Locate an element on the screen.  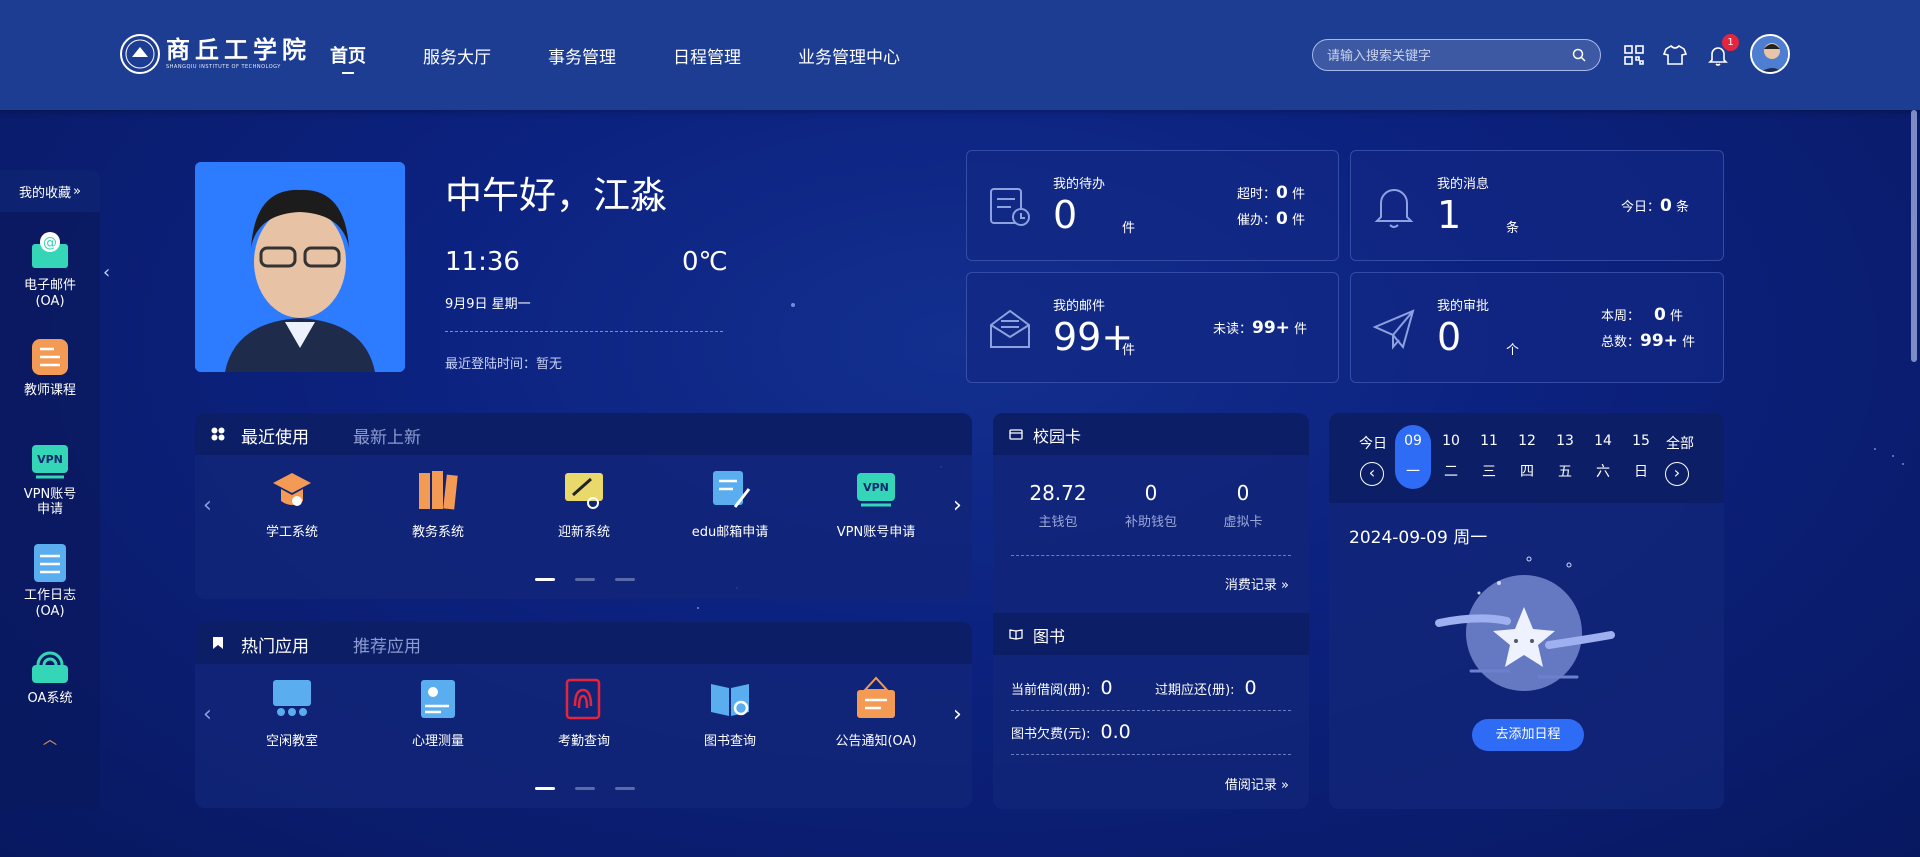
todo-icon is located at coordinates (1010, 207).